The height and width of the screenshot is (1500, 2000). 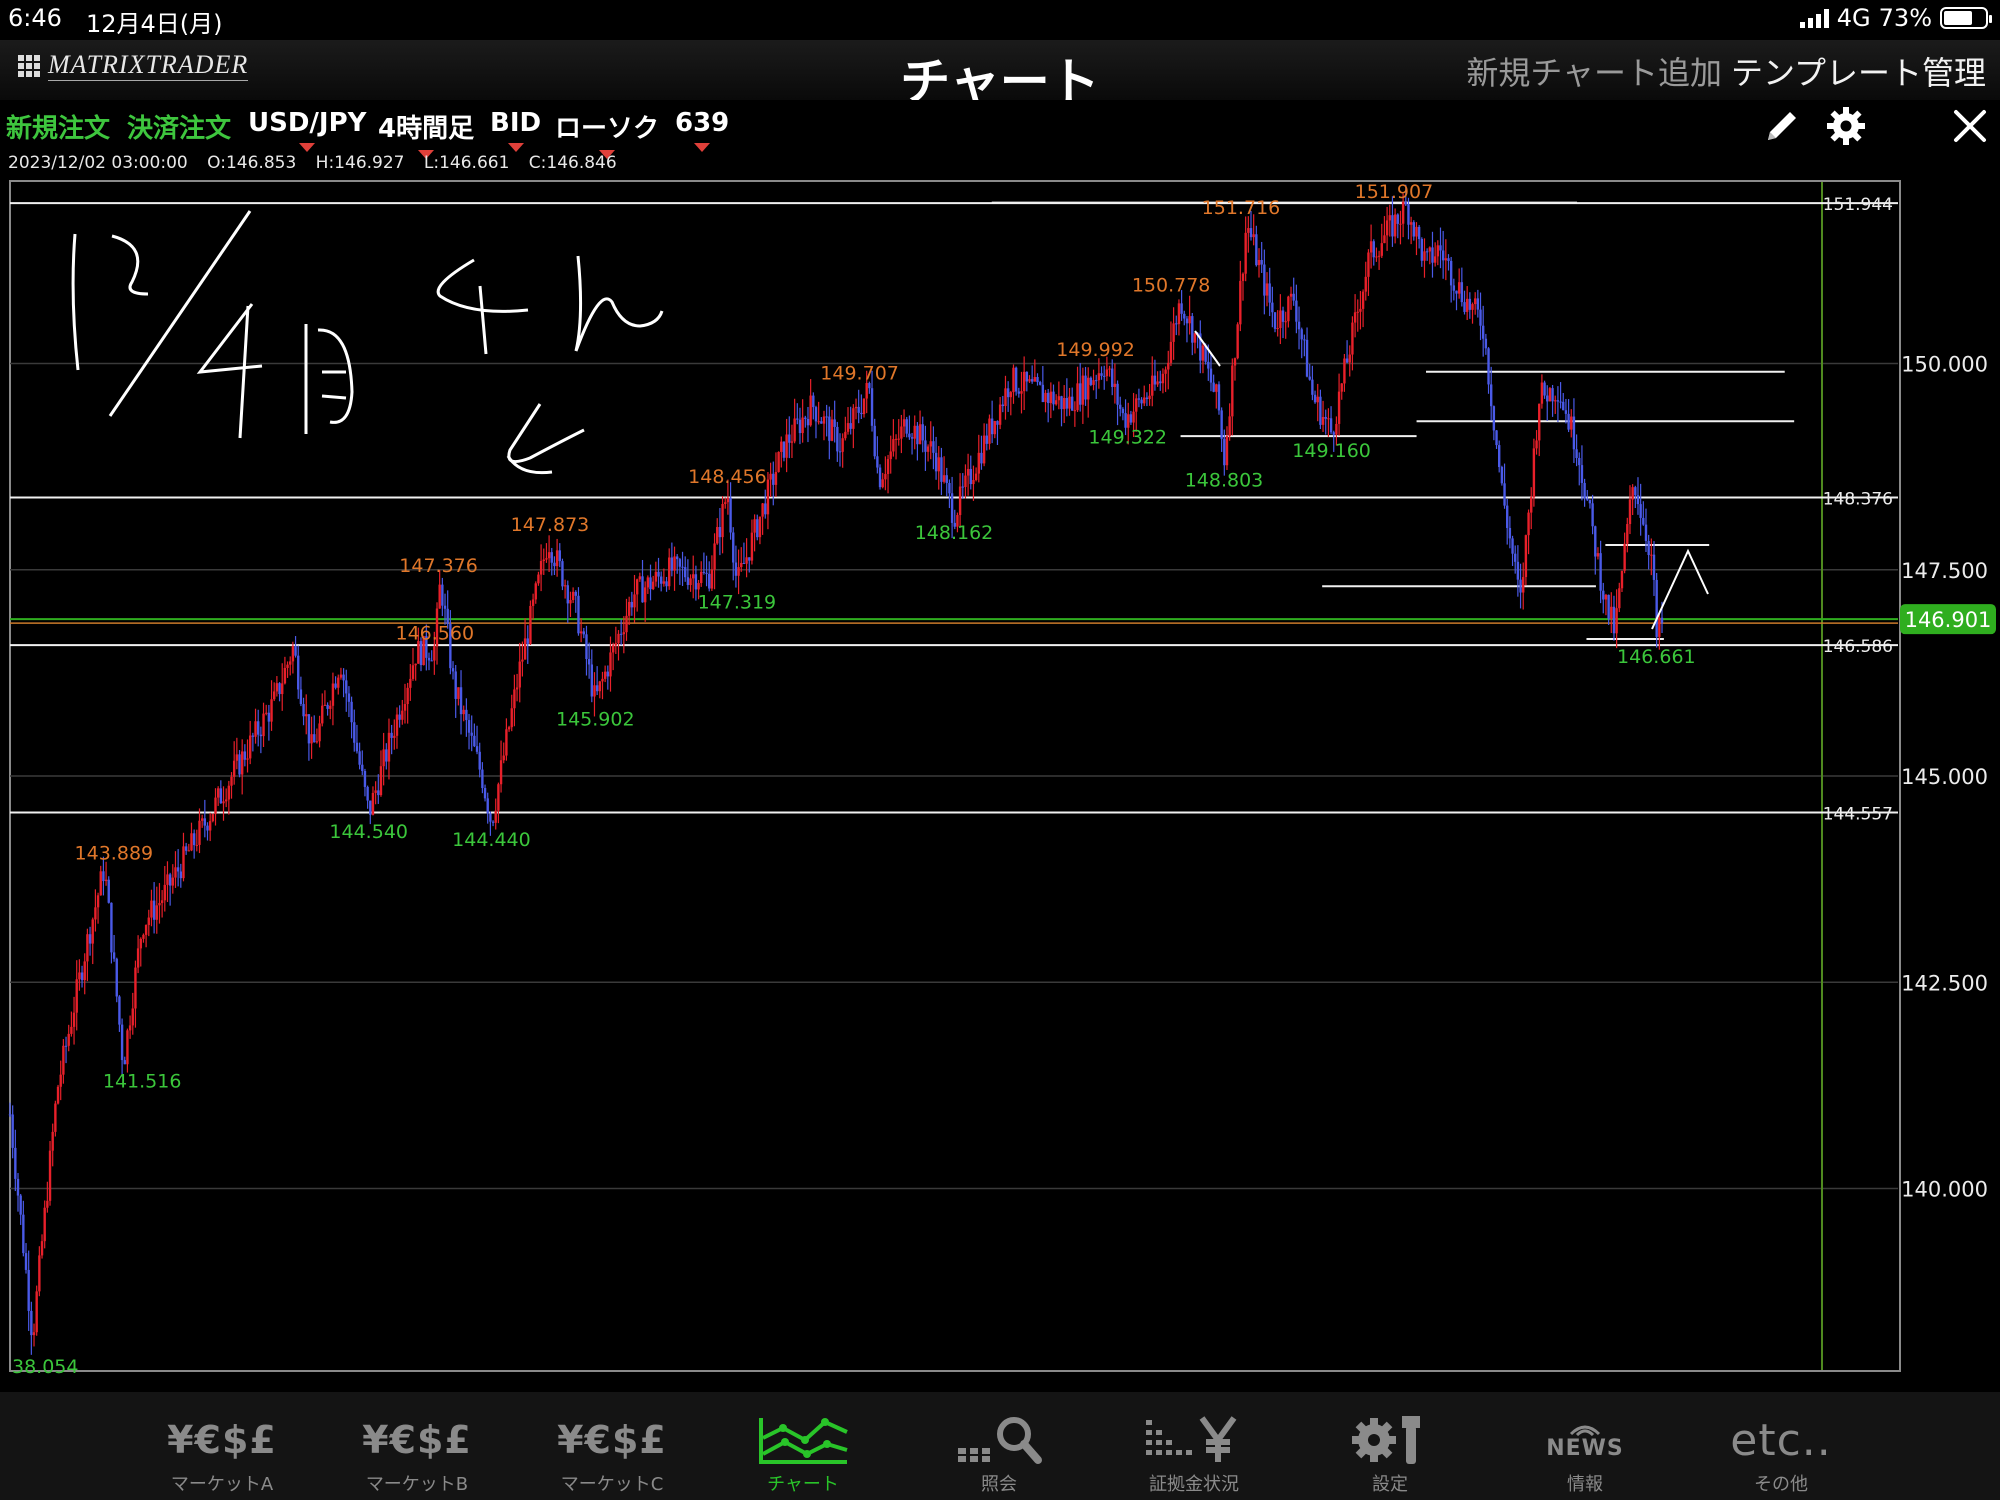 What do you see at coordinates (222, 1455) in the screenshot?
I see `tab-market-a: ¥€$£ マーケットA` at bounding box center [222, 1455].